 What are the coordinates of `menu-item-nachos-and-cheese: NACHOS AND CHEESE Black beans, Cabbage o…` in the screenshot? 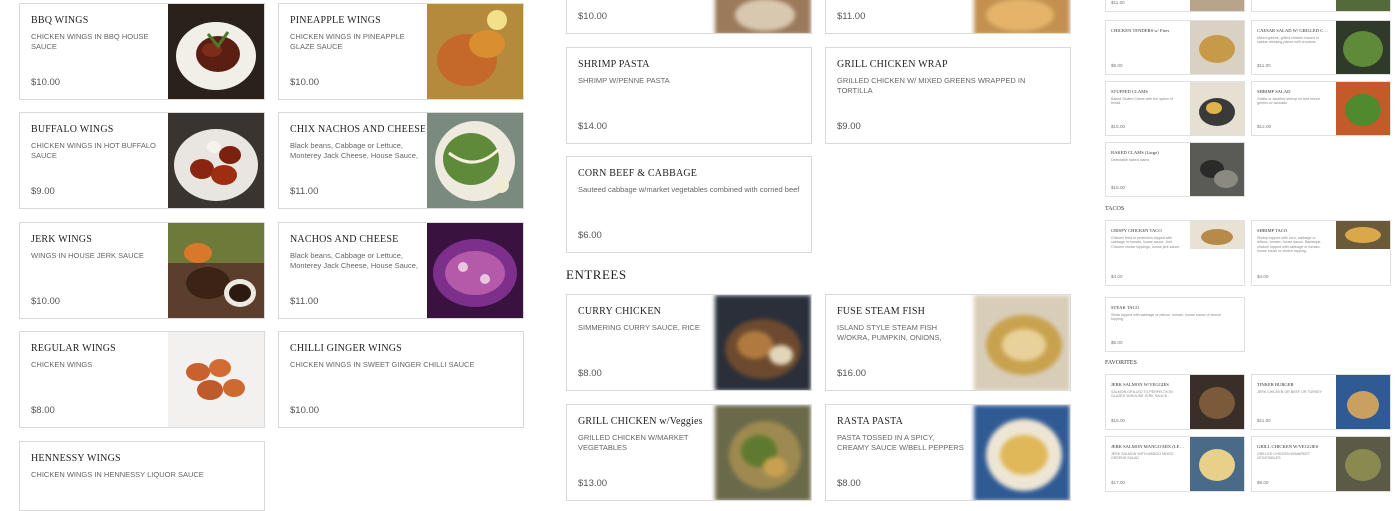 It's located at (401, 270).